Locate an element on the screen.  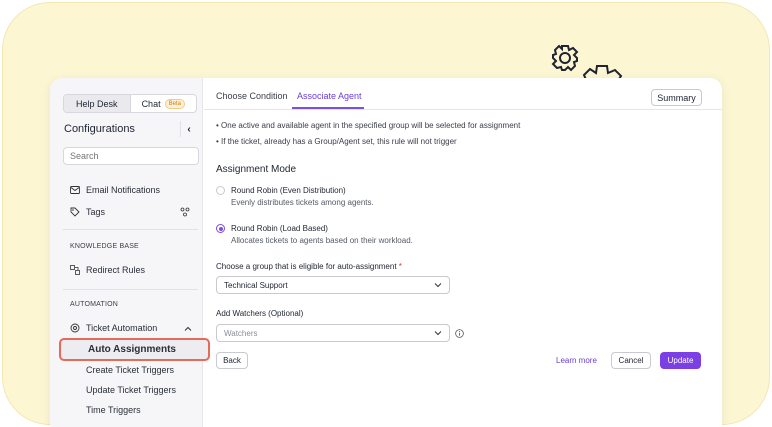
collapse-sidebar-button: ‹ is located at coordinates (188, 129).